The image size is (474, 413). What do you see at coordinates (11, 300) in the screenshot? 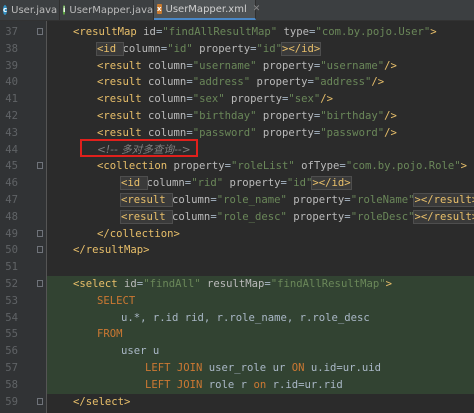
I see `line-number: 53` at bounding box center [11, 300].